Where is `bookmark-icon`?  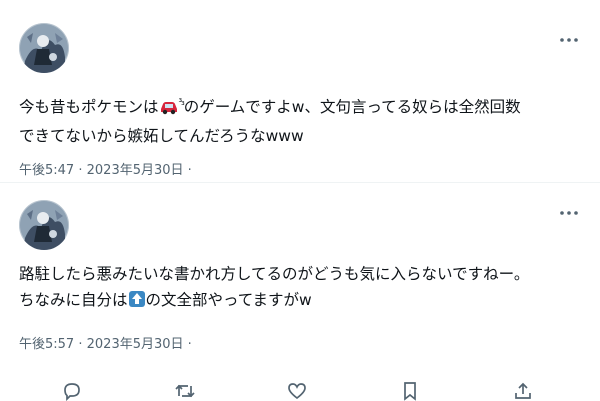
bookmark-icon is located at coordinates (410, 391).